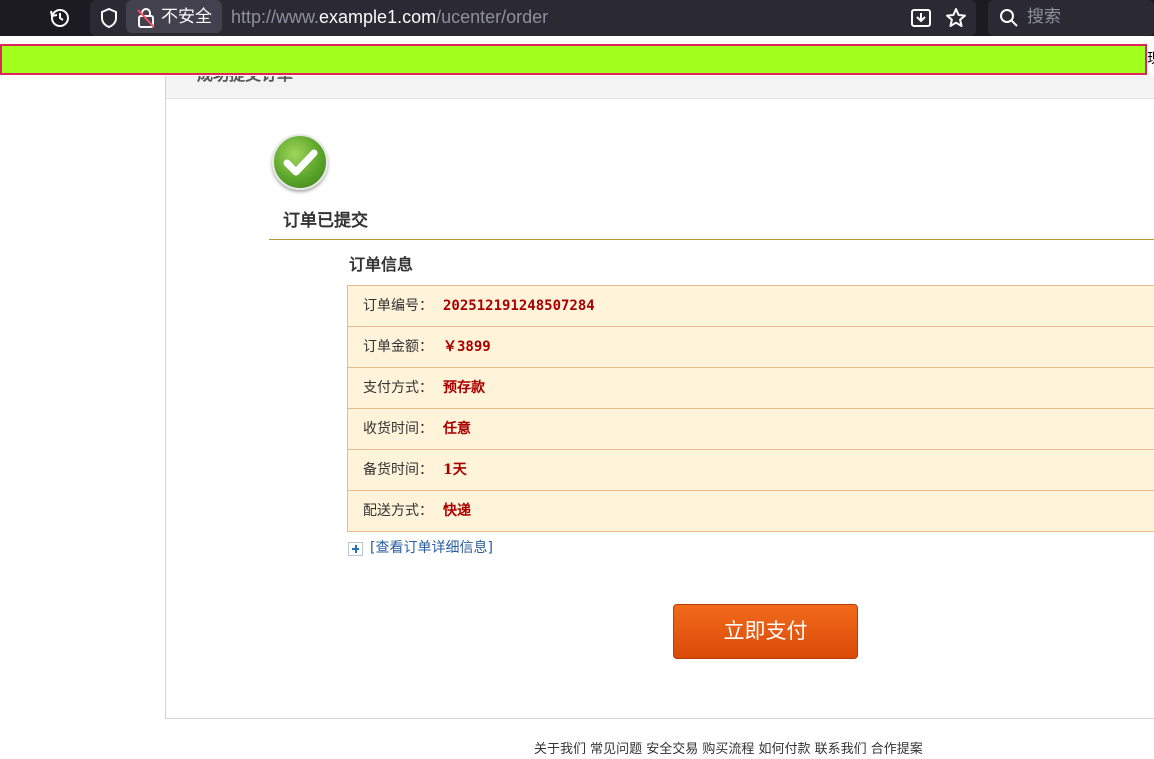  Describe the element at coordinates (751, 511) in the screenshot. I see `shipping-method-row: 配送方式： 快递` at that location.